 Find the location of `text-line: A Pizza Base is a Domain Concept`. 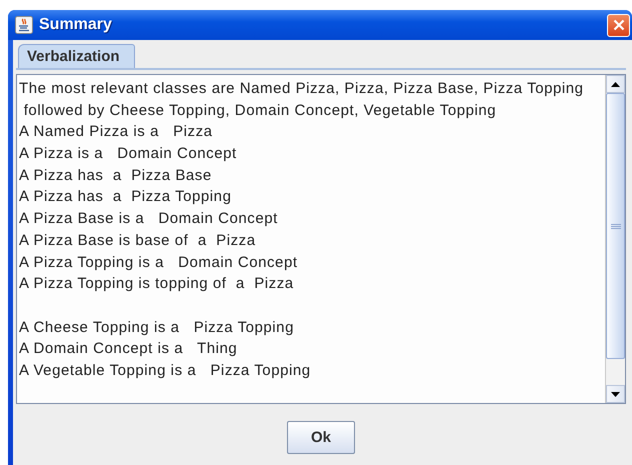

text-line: A Pizza Base is a Domain Concept is located at coordinates (149, 219).